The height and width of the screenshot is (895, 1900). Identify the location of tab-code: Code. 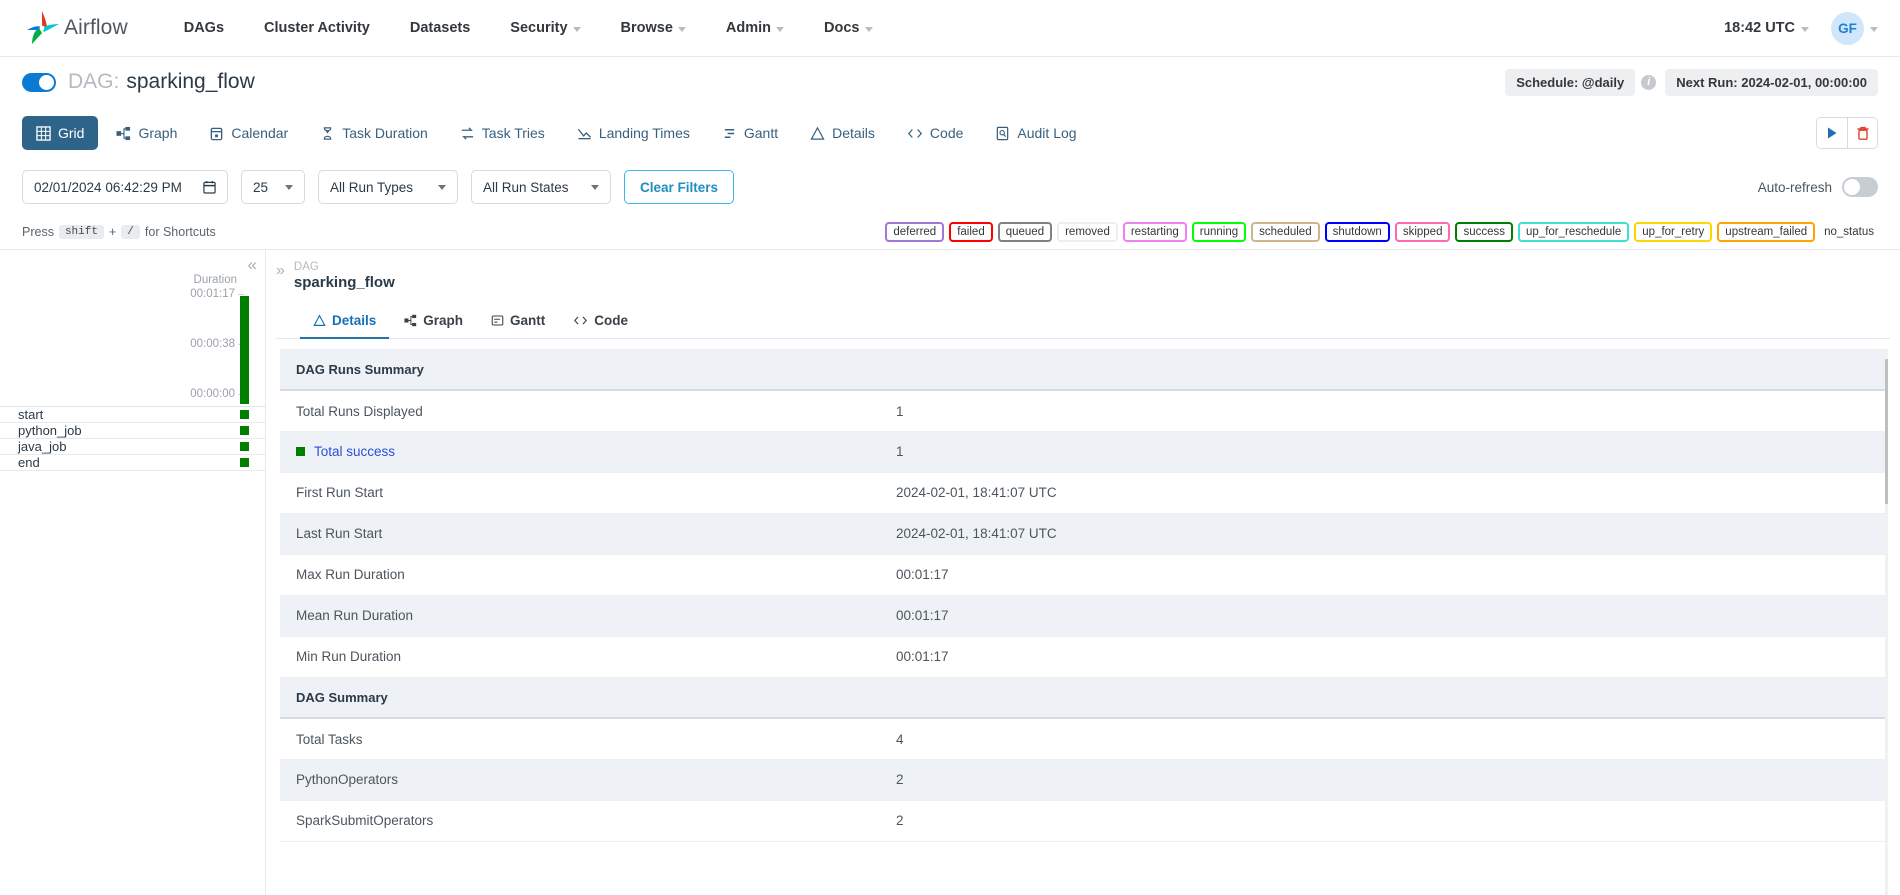
(935, 133).